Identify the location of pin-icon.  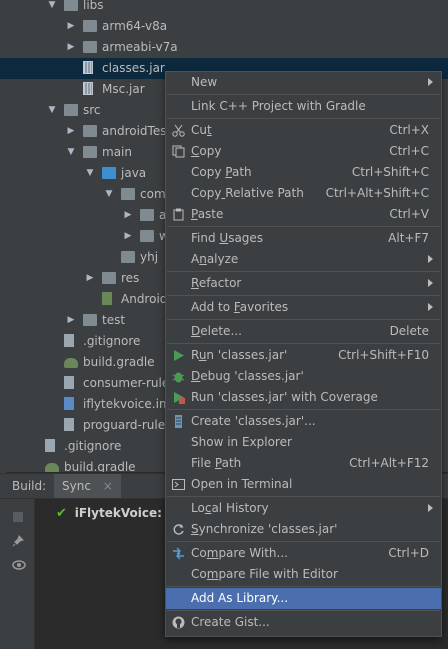
(18, 541).